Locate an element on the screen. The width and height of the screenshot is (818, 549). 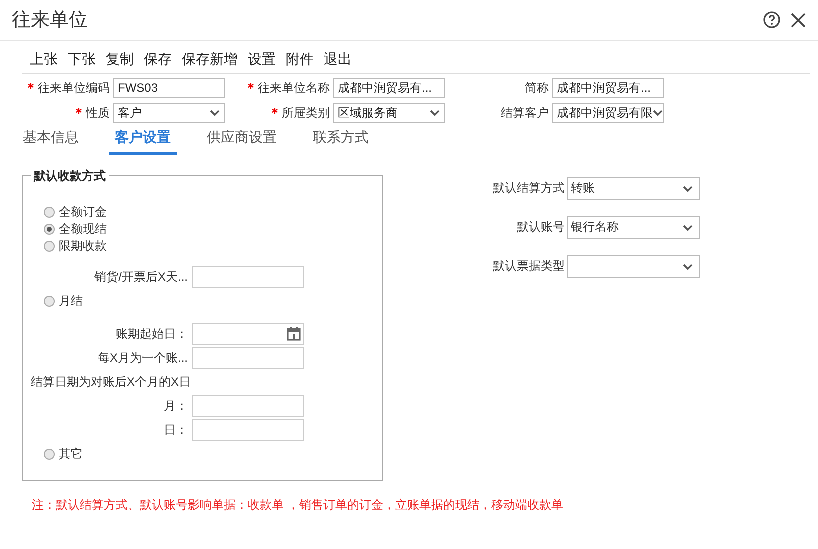
section-text: 结算日期为对账后X个月的X日 is located at coordinates (111, 382).